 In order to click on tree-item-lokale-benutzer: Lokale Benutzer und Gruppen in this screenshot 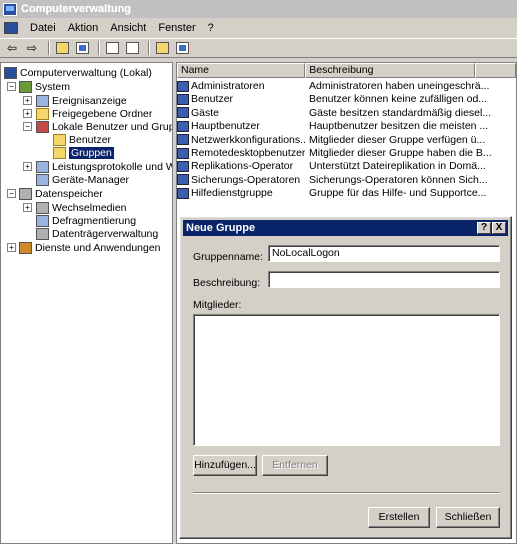, I will do `click(104, 126)`.